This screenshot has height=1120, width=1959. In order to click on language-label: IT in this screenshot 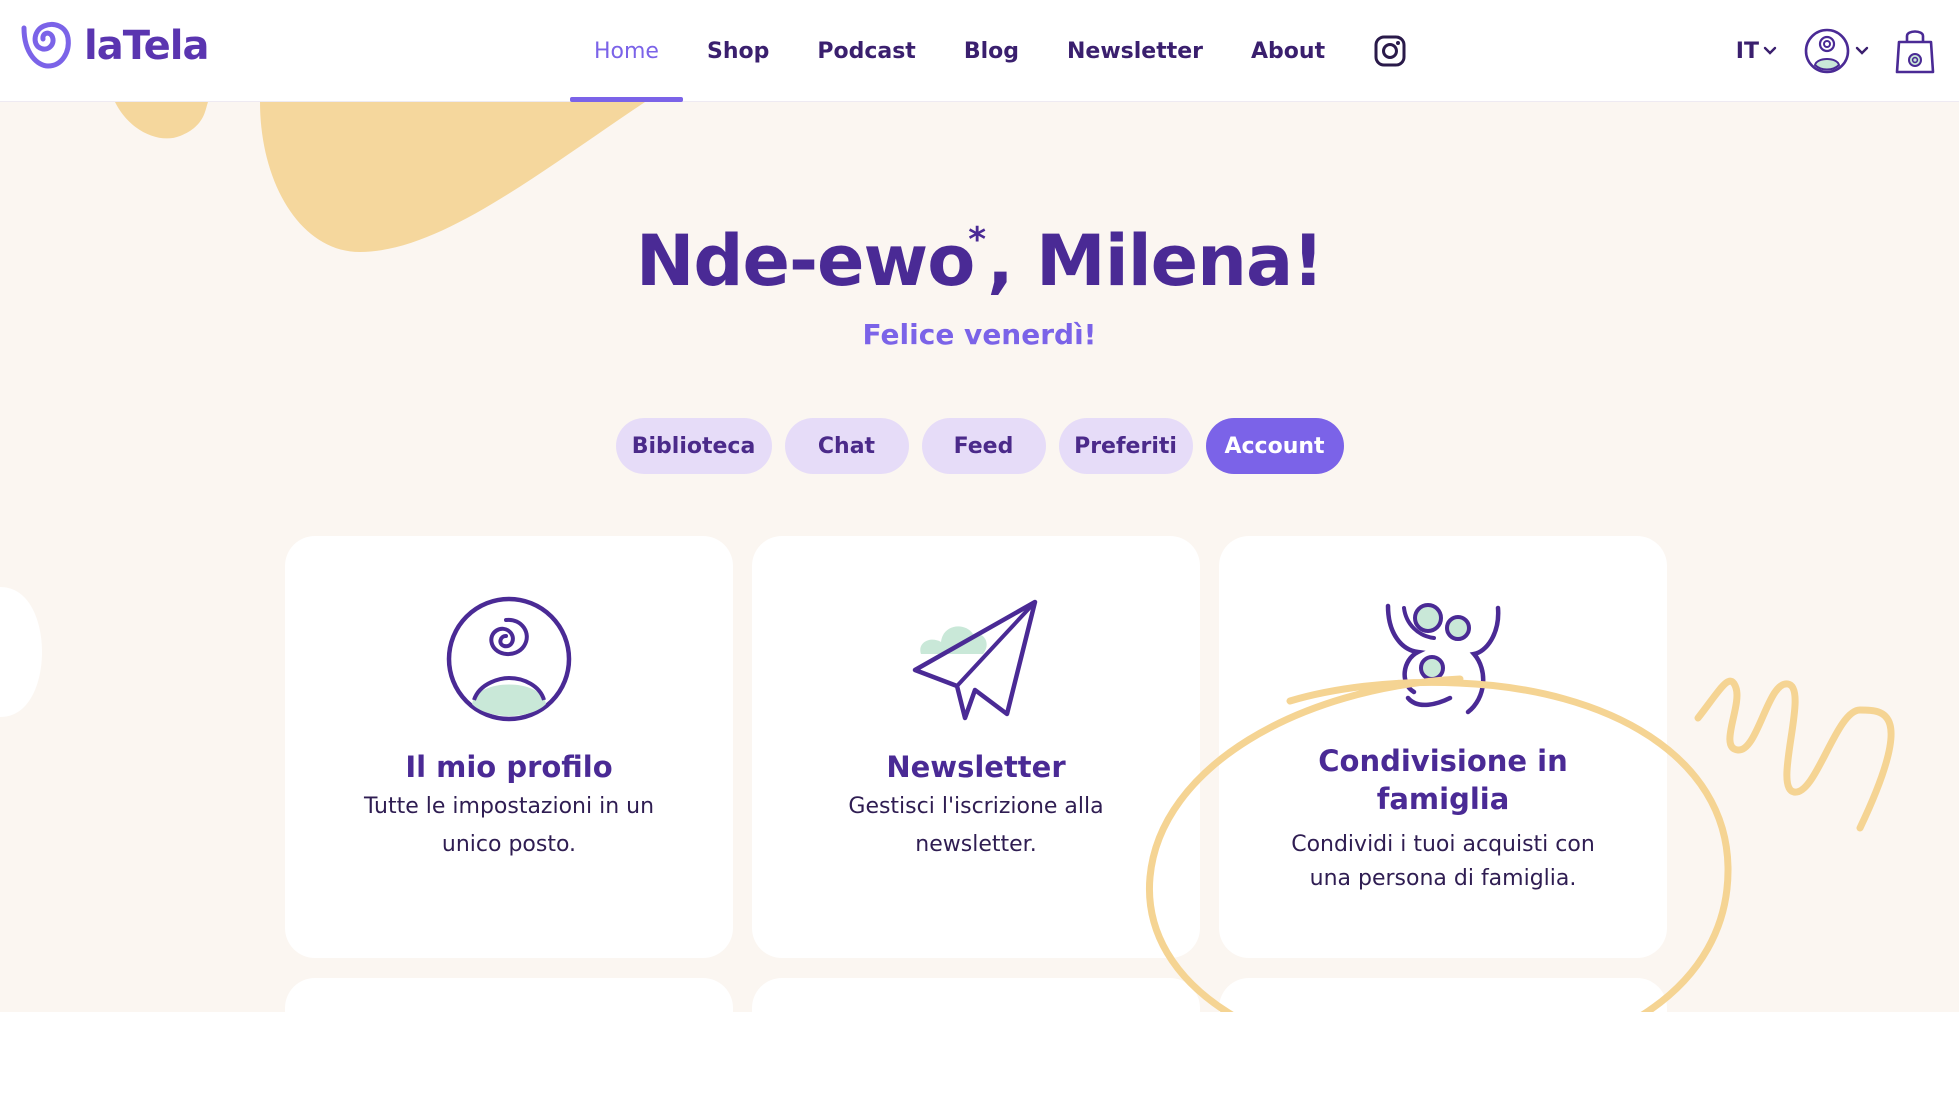, I will do `click(1747, 51)`.